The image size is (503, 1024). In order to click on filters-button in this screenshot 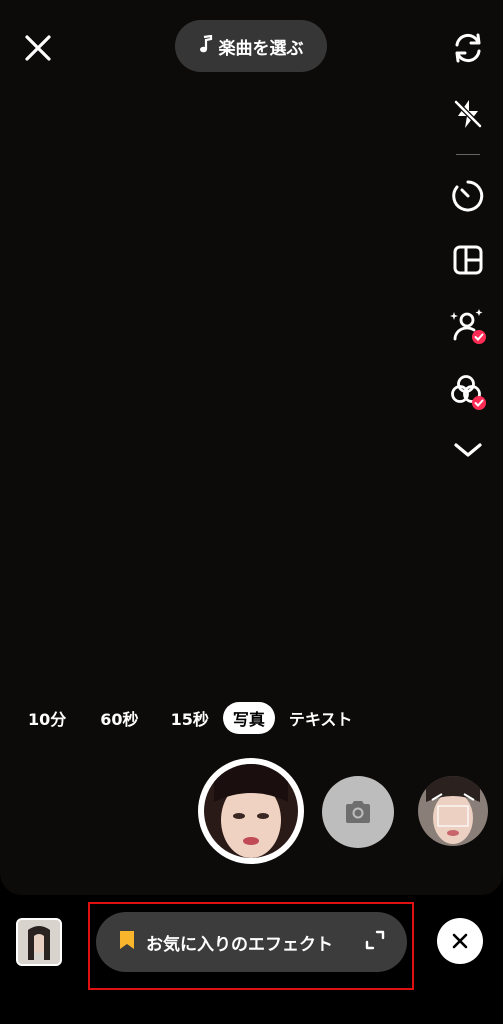, I will do `click(468, 392)`.